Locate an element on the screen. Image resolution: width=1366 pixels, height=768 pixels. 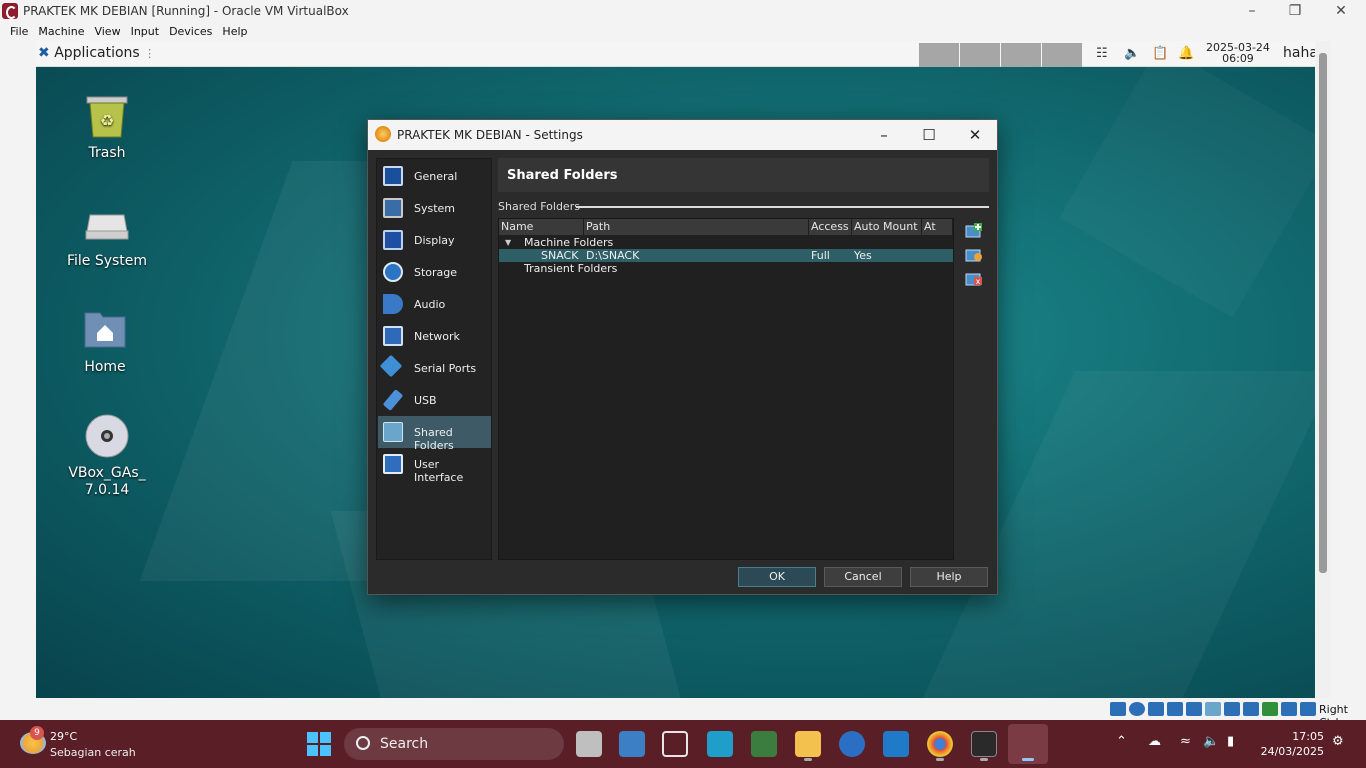
col-auto-mount: Auto Mount is located at coordinates (887, 227).